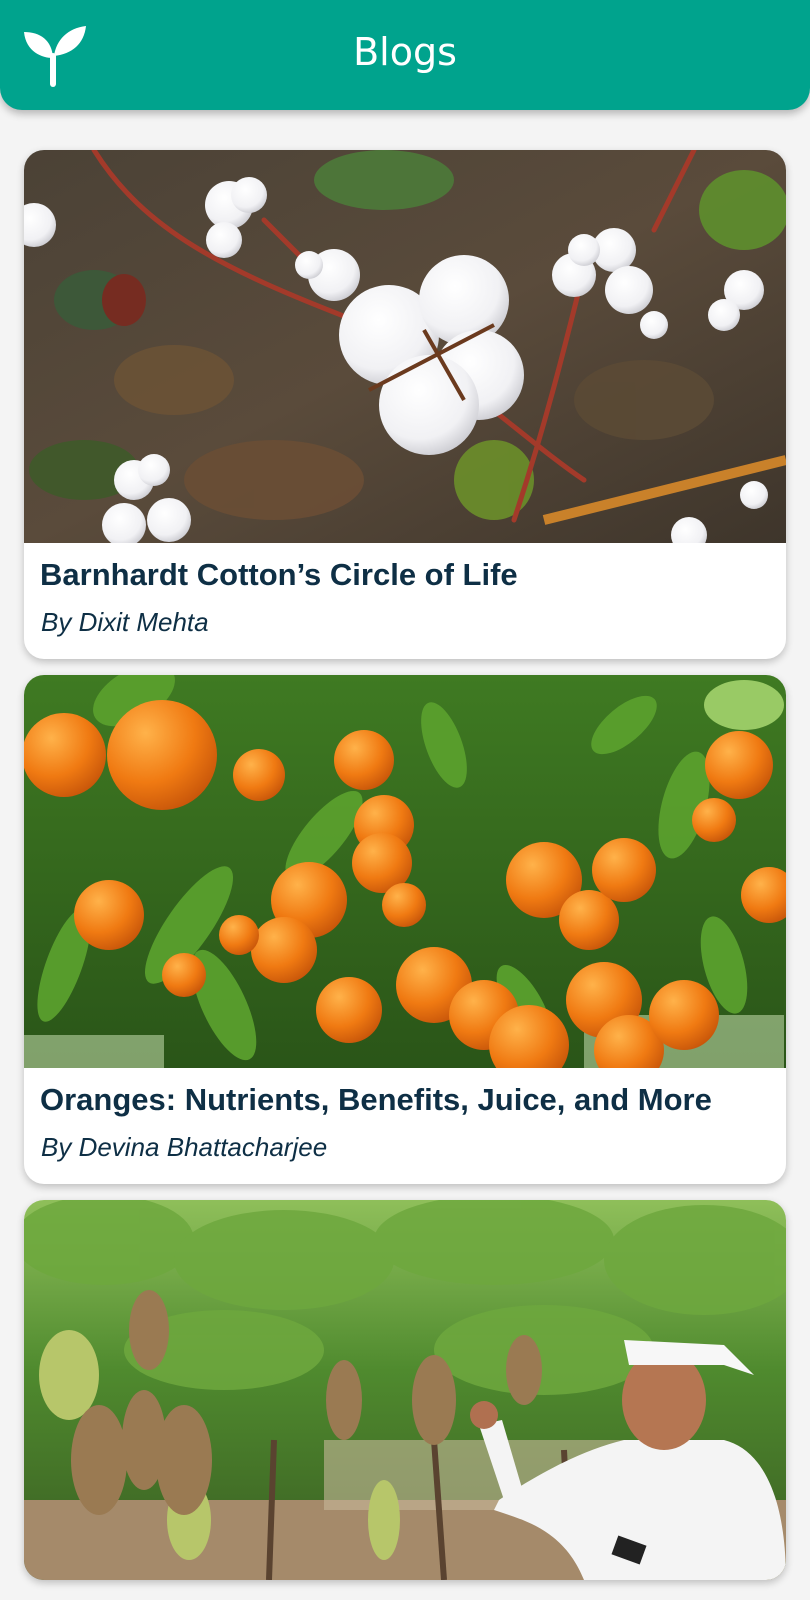 This screenshot has width=810, height=1600. Describe the element at coordinates (184, 1147) in the screenshot. I see `blog-author: By Devina Bhattacharjee` at that location.